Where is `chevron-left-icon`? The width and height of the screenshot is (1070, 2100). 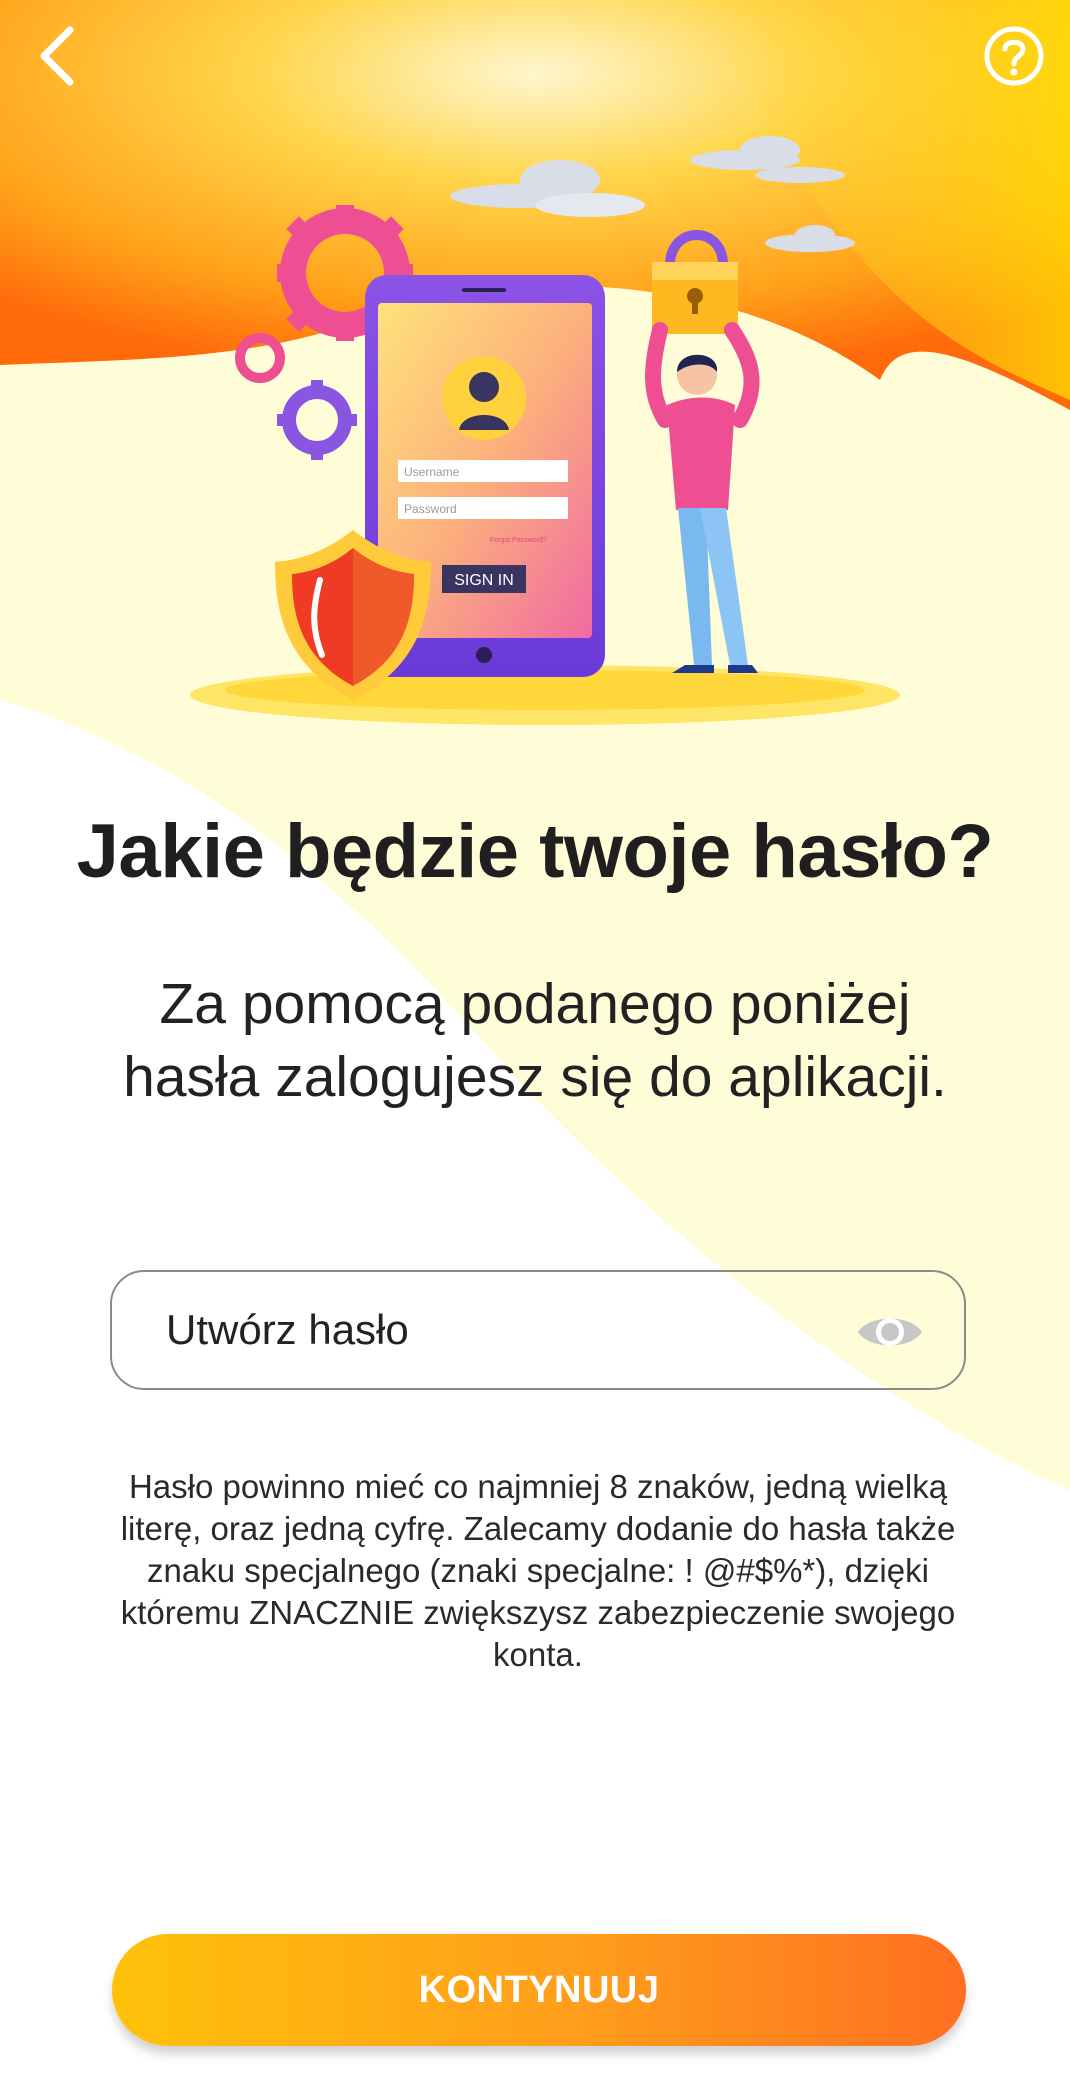
chevron-left-icon is located at coordinates (57, 56).